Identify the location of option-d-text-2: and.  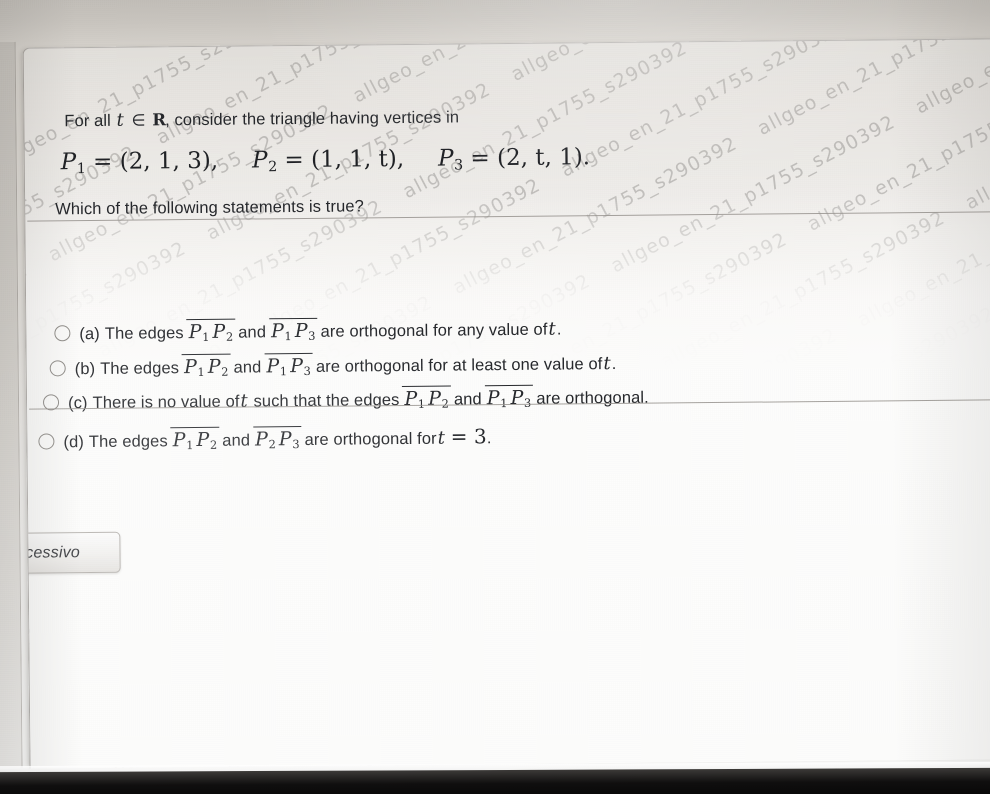
(236, 440).